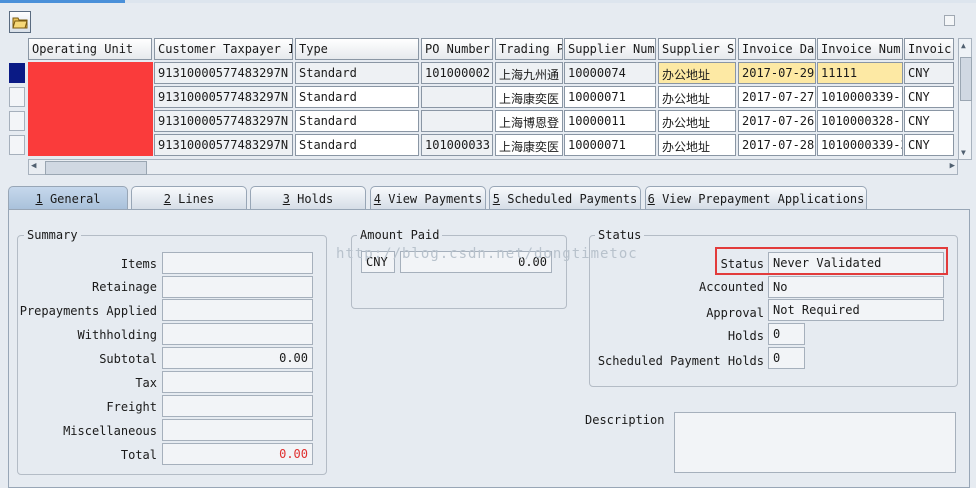 The image size is (976, 488). What do you see at coordinates (131, 407) in the screenshot?
I see `freight-label: Freight` at bounding box center [131, 407].